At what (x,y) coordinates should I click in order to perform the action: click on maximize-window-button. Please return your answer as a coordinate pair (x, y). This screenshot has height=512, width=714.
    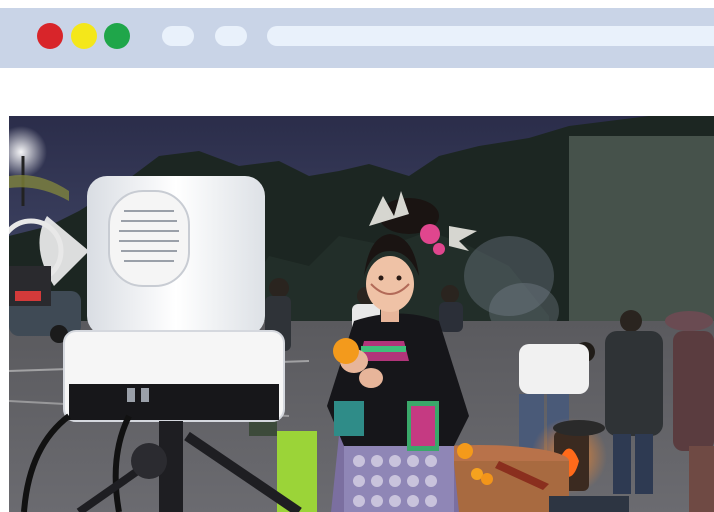
    Looking at the image, I should click on (117, 36).